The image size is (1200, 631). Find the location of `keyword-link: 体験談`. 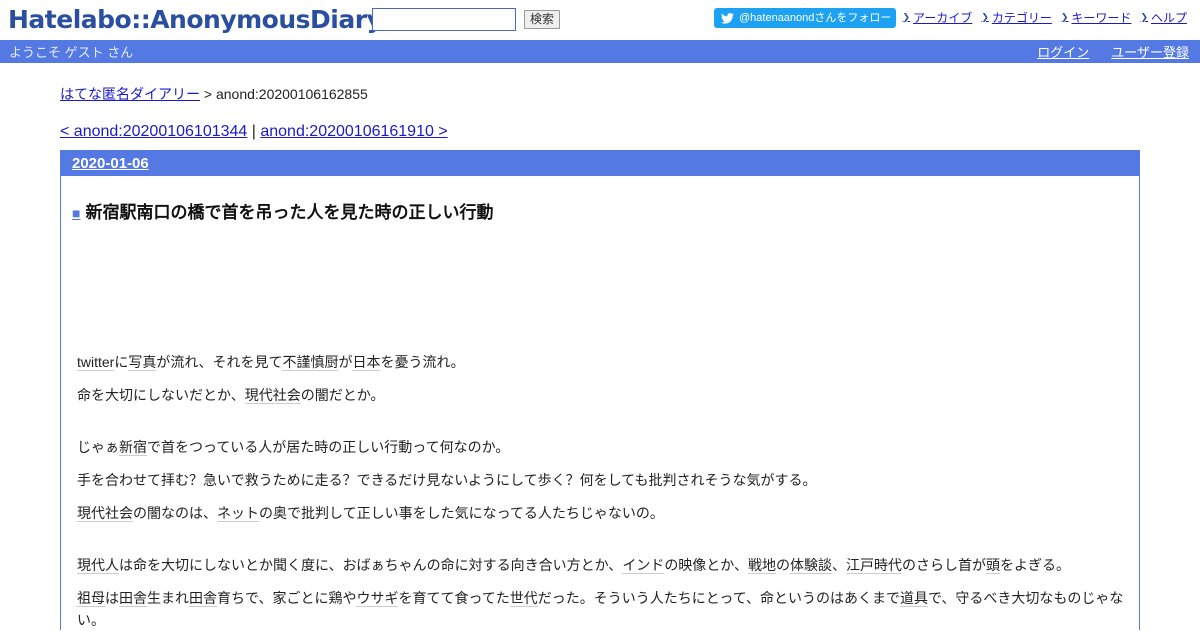

keyword-link: 体験談 is located at coordinates (811, 565).